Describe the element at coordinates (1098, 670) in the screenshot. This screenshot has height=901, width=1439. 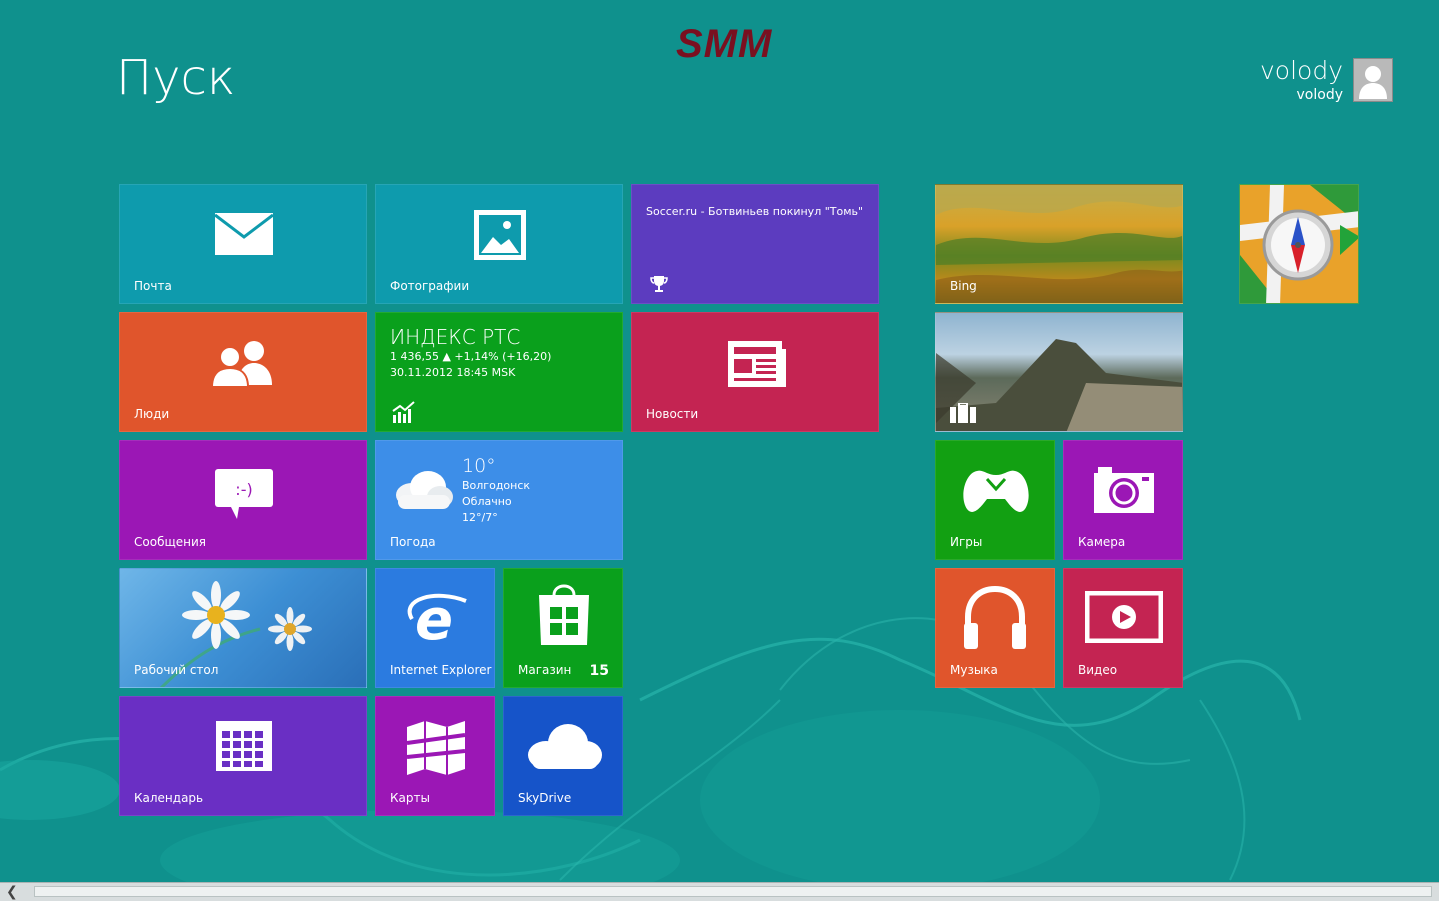
I see `tile-video-label: Видео` at that location.